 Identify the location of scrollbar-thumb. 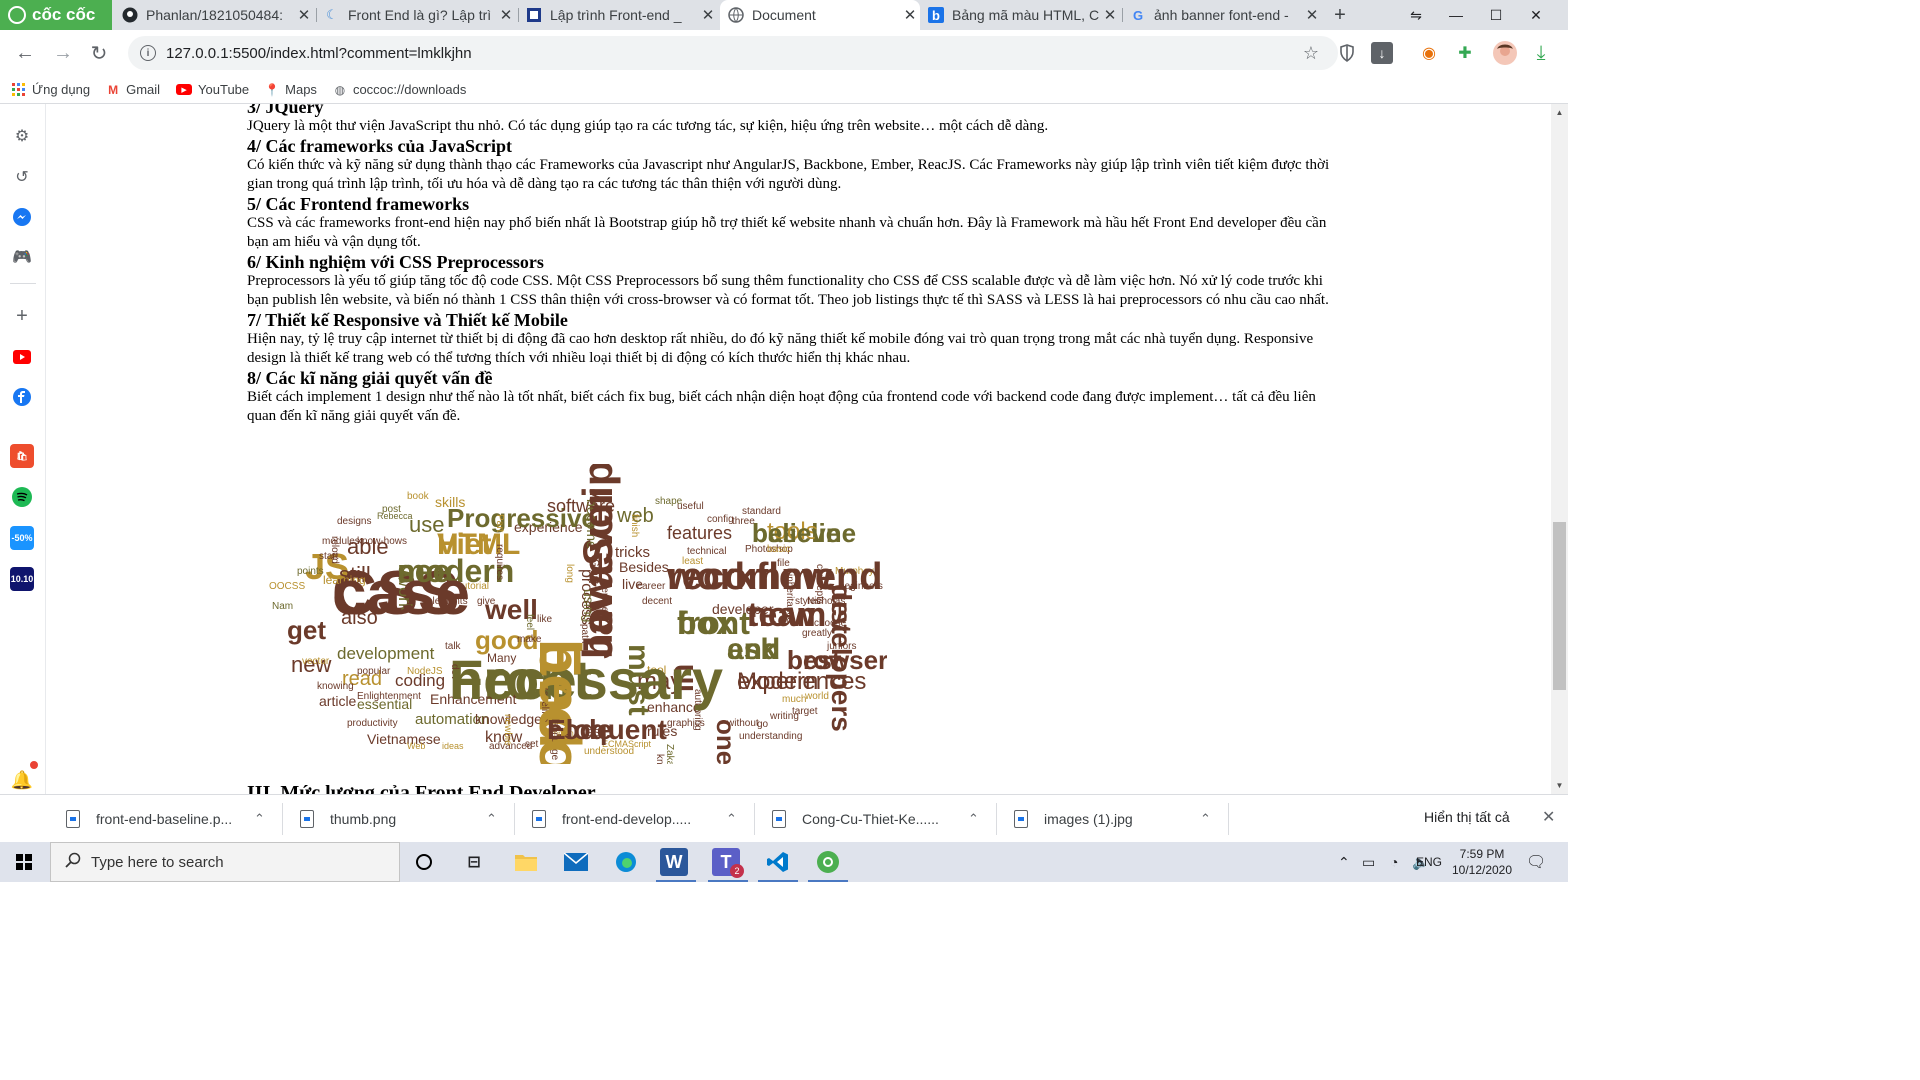
(1559, 606).